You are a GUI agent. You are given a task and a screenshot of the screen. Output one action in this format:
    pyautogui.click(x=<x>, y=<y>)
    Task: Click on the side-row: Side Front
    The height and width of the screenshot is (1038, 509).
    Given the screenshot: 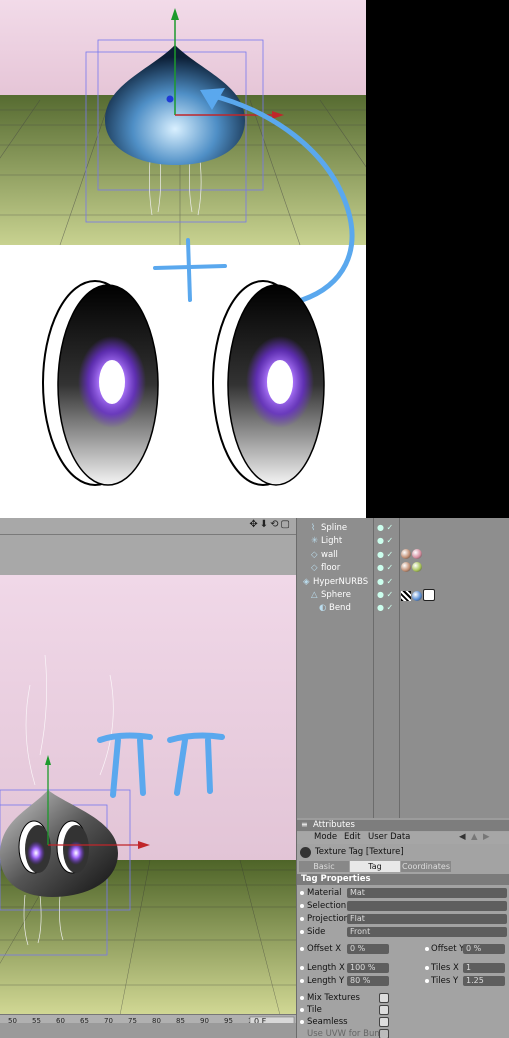 What is the action you would take?
    pyautogui.click(x=403, y=932)
    